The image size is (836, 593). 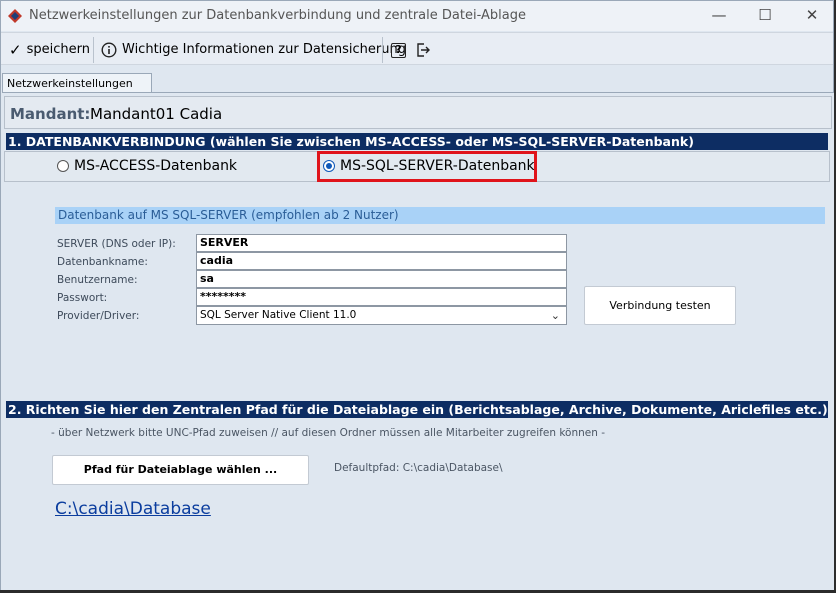 What do you see at coordinates (381, 261) in the screenshot?
I see `database-name-input: cadia` at bounding box center [381, 261].